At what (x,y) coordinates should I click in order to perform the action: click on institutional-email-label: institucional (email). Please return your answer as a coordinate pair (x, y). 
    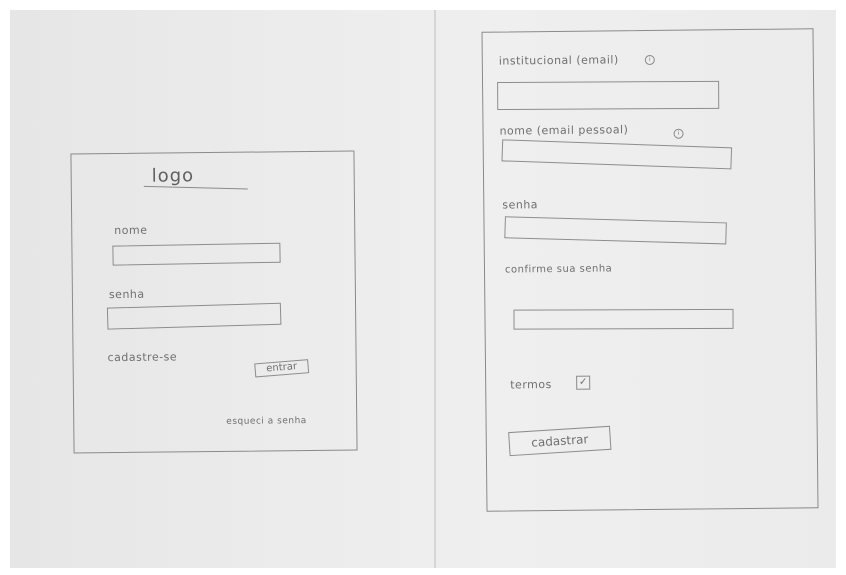
    Looking at the image, I should click on (558, 60).